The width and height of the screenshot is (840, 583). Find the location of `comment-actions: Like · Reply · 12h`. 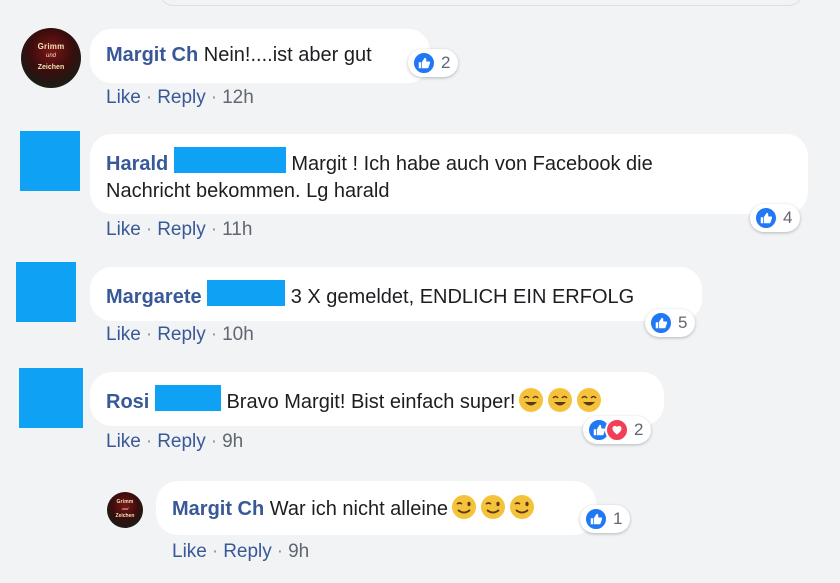

comment-actions: Like · Reply · 12h is located at coordinates (180, 98).